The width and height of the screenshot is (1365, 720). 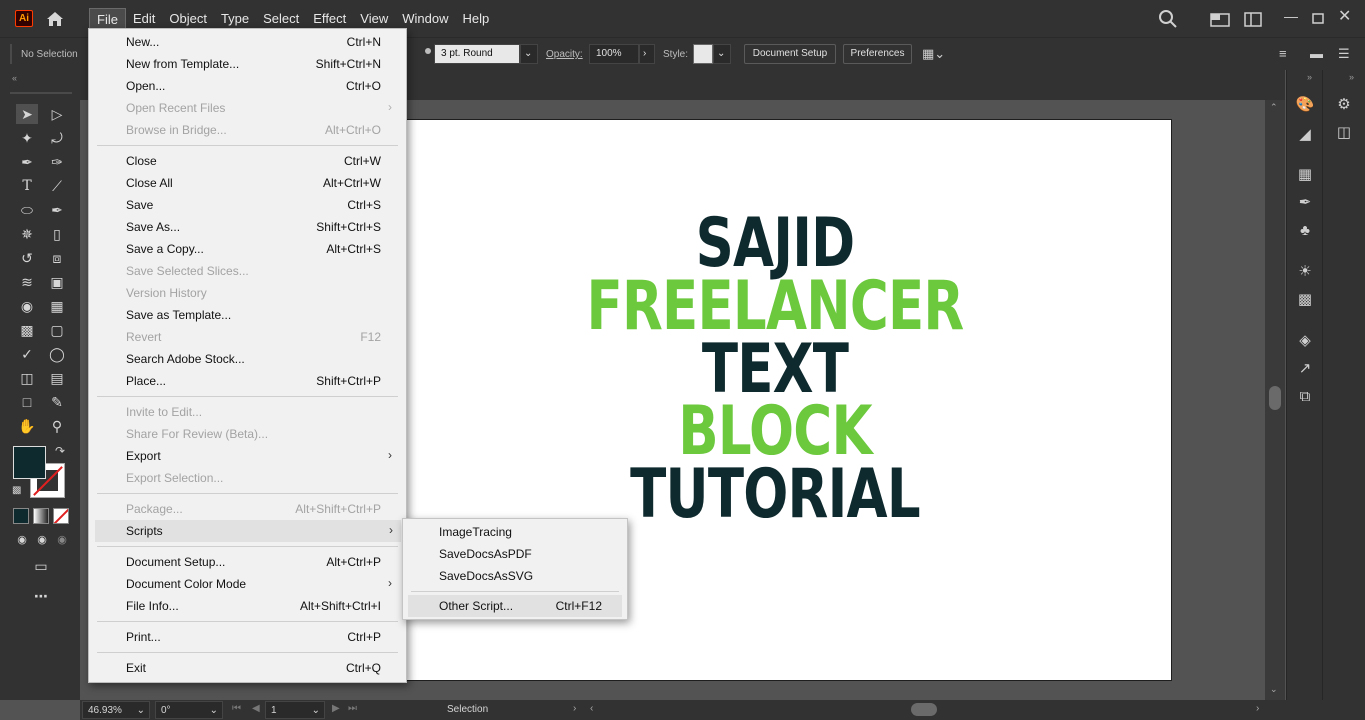 I want to click on submenu-item-savedocsaspdf: SaveDocsAsPDF, so click(x=515, y=554).